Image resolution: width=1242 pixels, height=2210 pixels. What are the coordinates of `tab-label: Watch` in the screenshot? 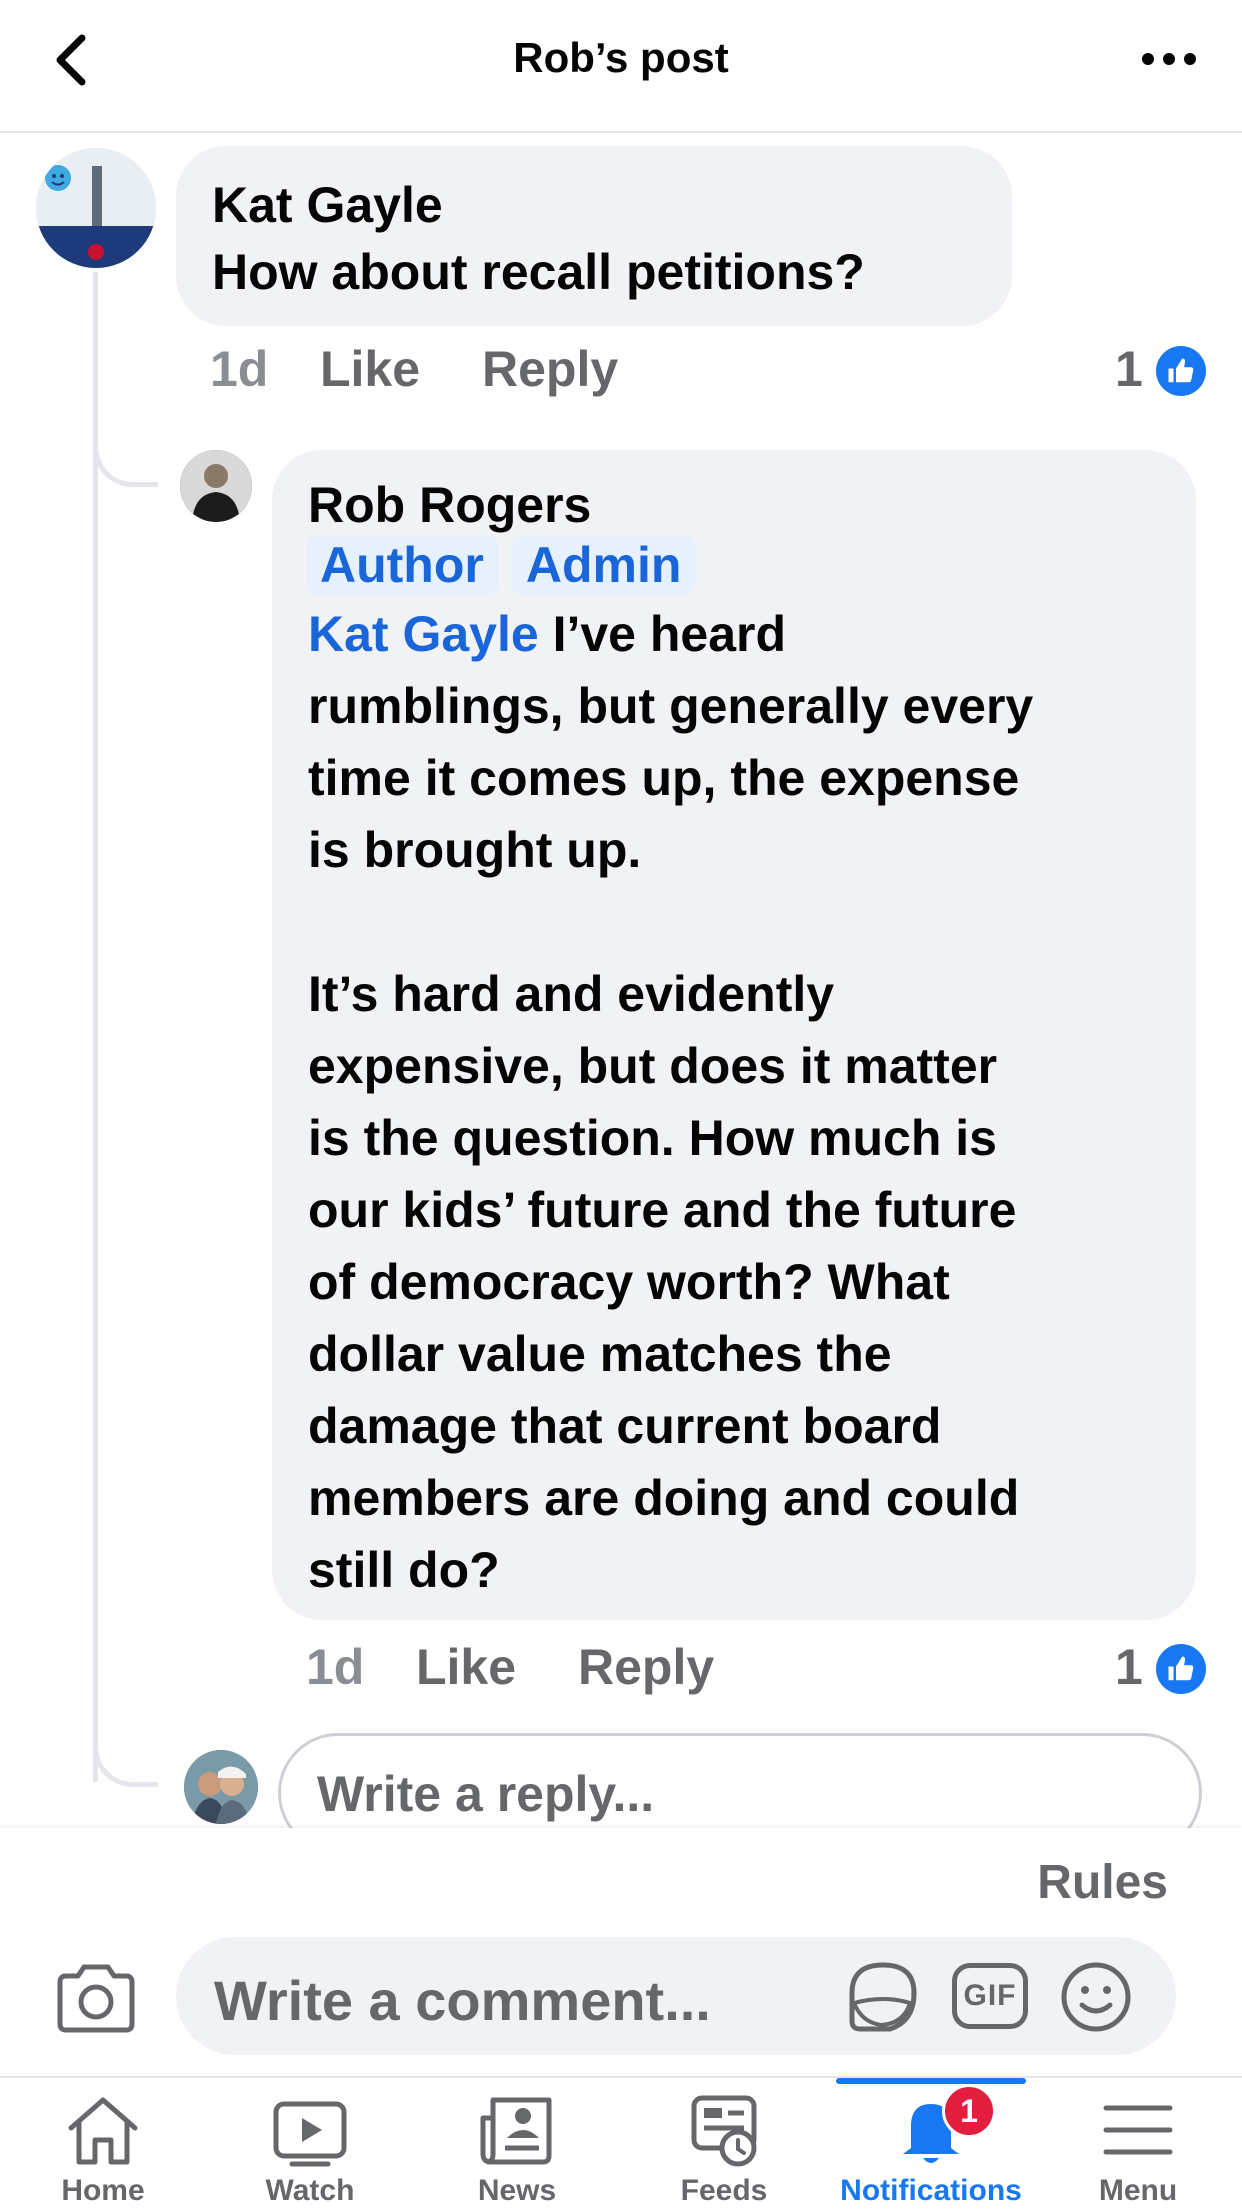 It's located at (310, 2190).